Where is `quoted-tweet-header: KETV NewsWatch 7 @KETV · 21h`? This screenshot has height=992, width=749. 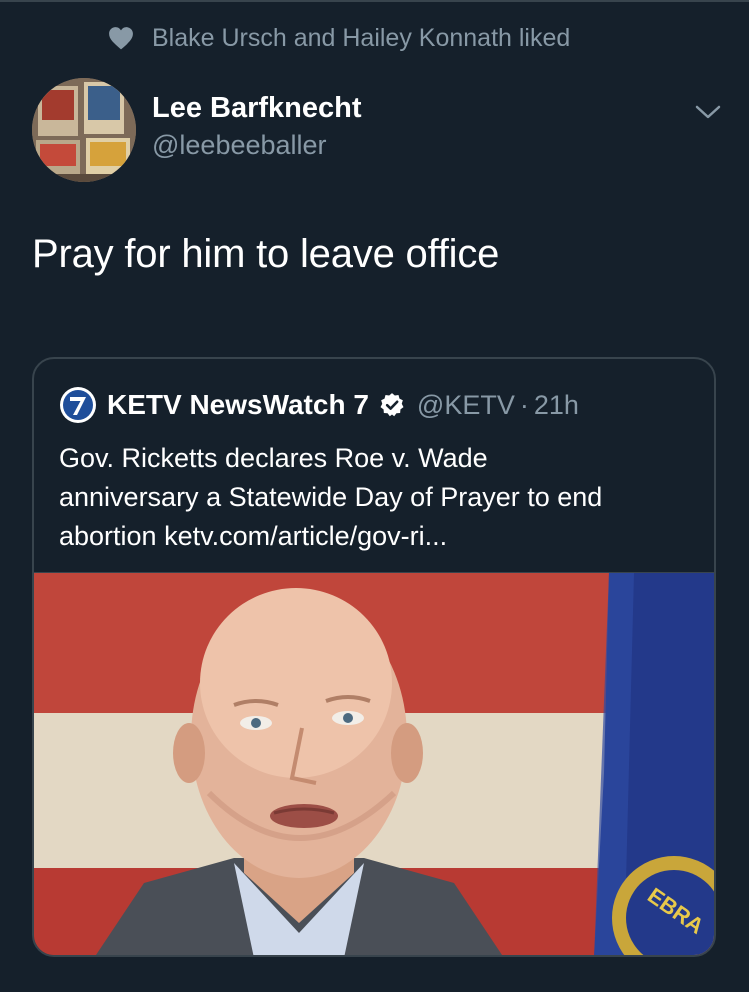 quoted-tweet-header: KETV NewsWatch 7 @KETV · 21h is located at coordinates (319, 405).